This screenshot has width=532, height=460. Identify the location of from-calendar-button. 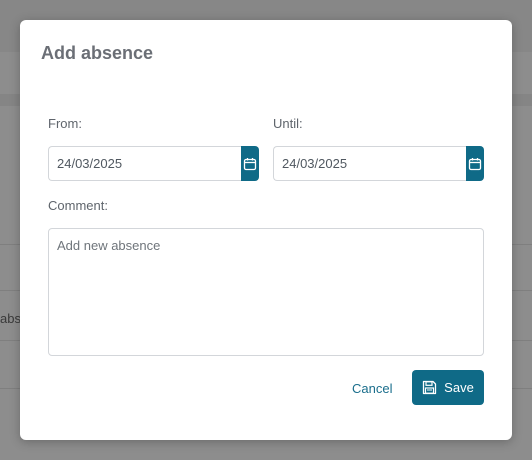
(250, 163).